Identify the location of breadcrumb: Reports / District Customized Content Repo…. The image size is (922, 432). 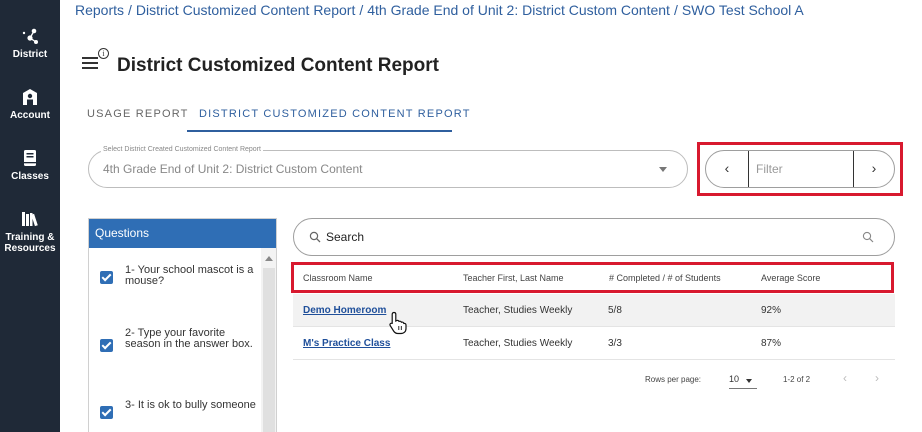
(439, 10).